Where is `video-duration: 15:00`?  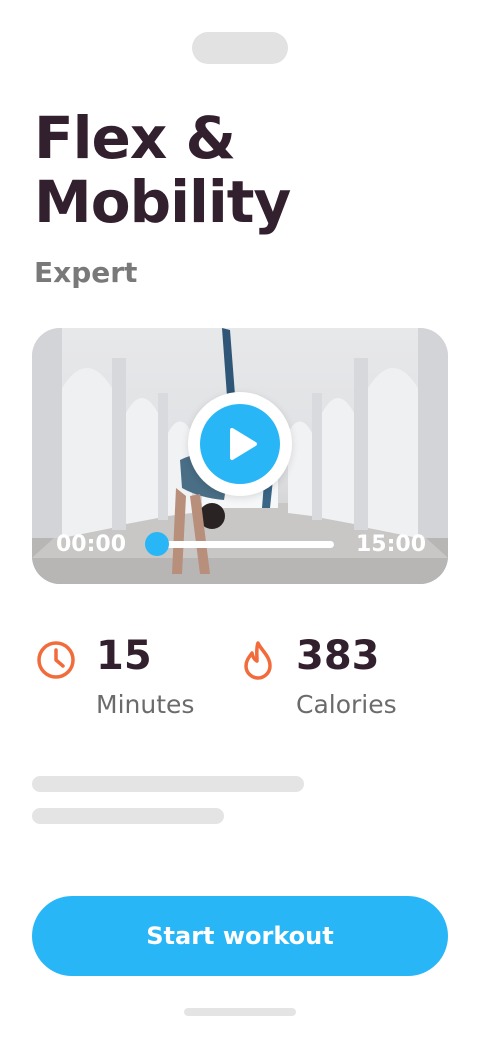
video-duration: 15:00 is located at coordinates (391, 544).